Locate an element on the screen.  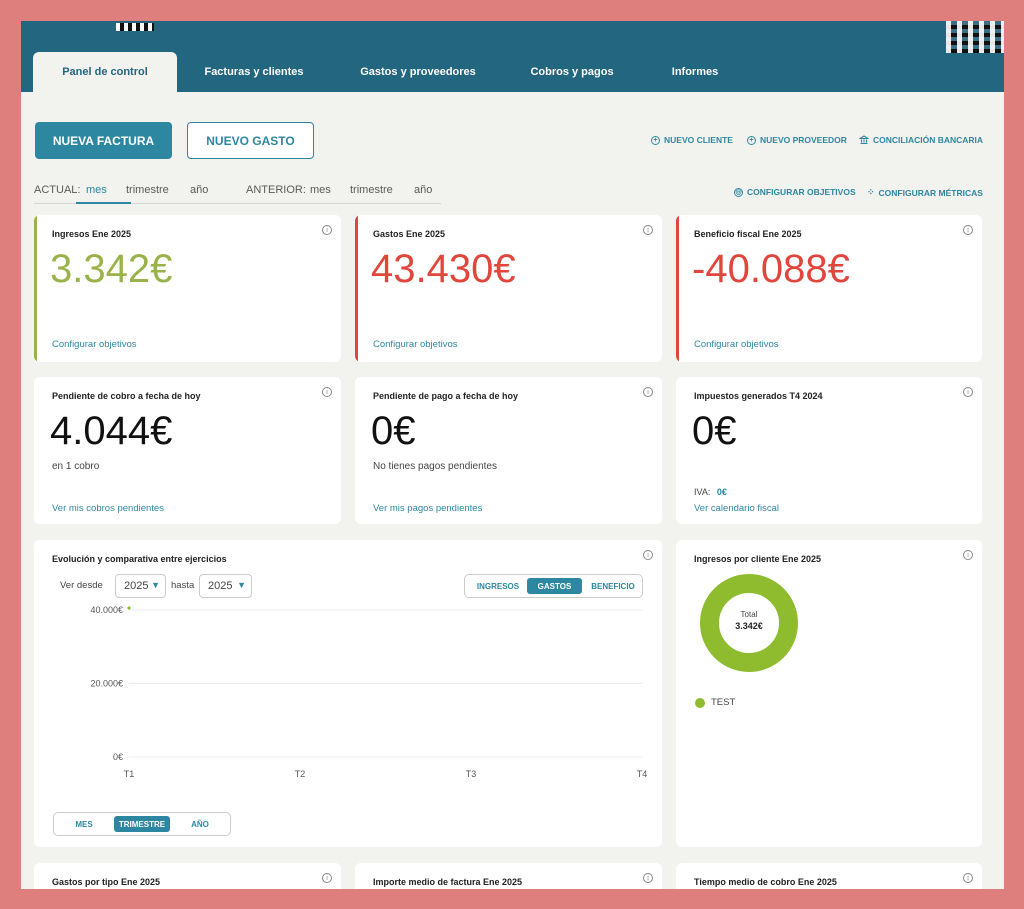
x-tick-label: T3 is located at coordinates (471, 774).